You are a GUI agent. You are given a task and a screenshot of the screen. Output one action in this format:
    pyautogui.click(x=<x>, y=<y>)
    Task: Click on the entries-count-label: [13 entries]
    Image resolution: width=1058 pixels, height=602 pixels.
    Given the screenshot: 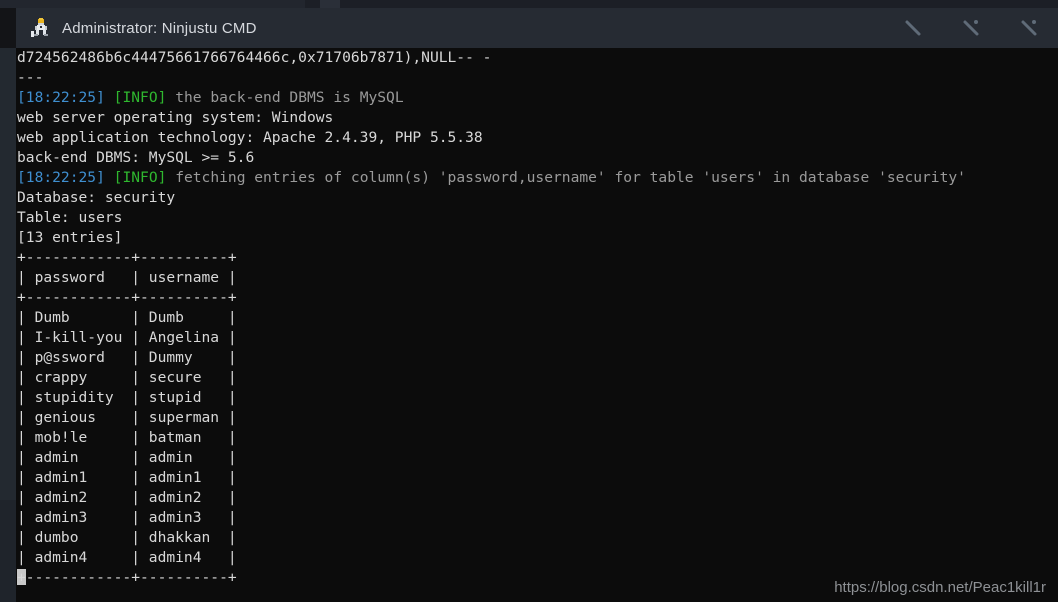 What is the action you would take?
    pyautogui.click(x=70, y=237)
    